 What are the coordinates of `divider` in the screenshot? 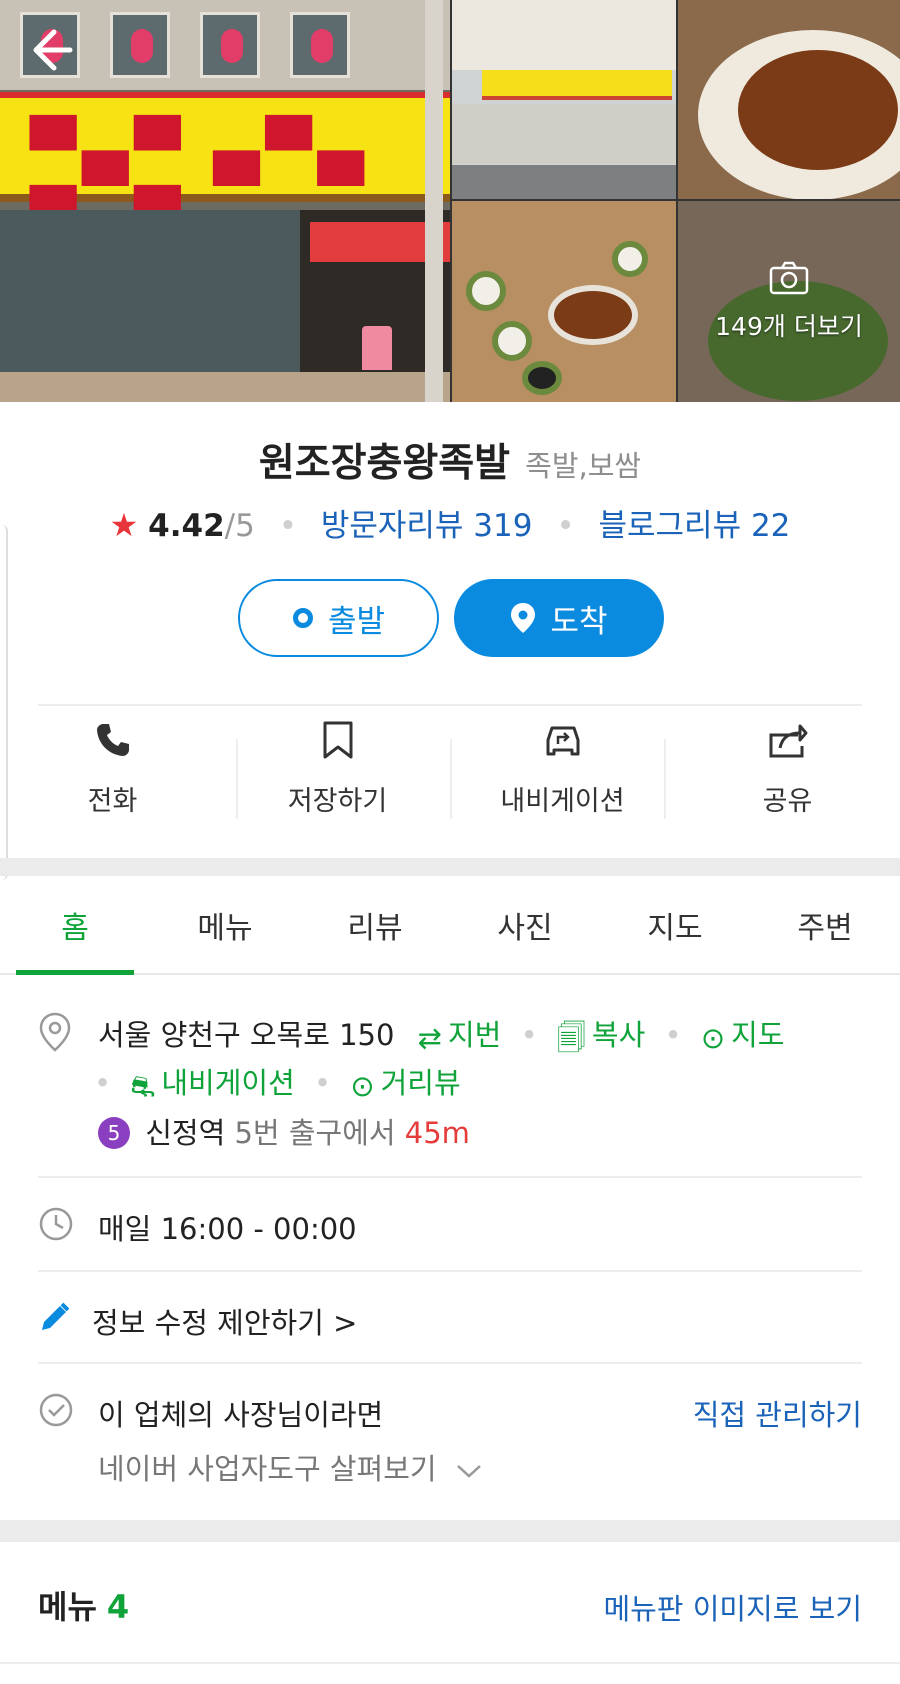 It's located at (450, 705).